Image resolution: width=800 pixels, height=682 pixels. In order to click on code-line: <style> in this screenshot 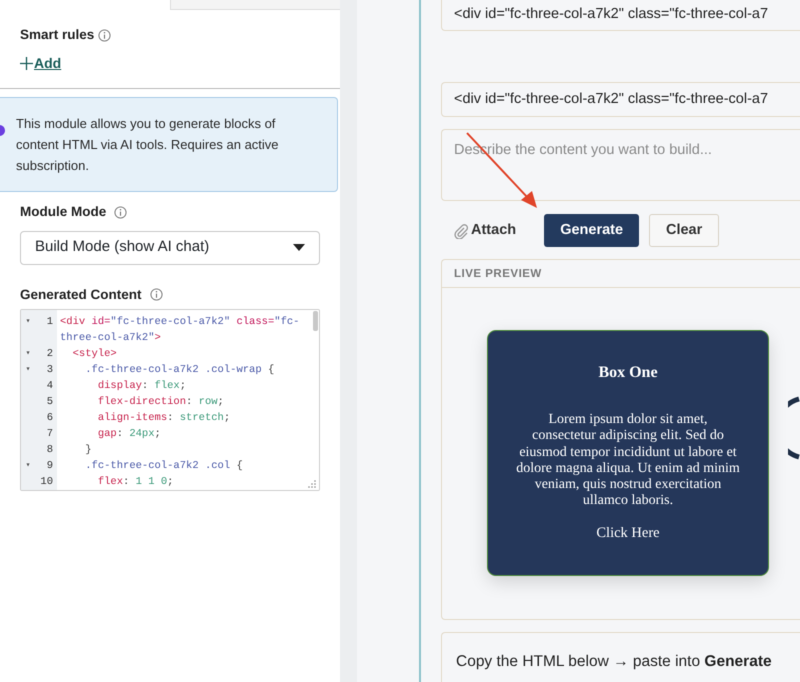, I will do `click(94, 354)`.